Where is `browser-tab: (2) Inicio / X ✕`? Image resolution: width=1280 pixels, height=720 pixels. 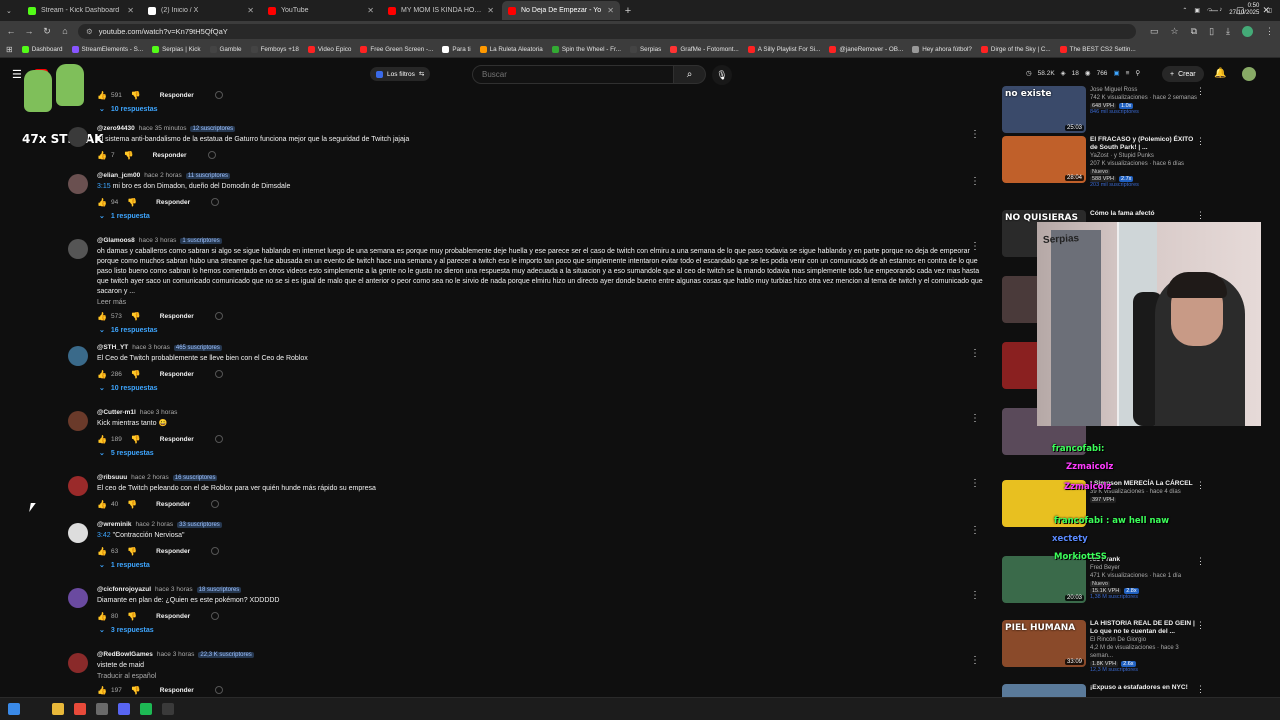
browser-tab: (2) Inicio / X ✕ is located at coordinates (201, 10).